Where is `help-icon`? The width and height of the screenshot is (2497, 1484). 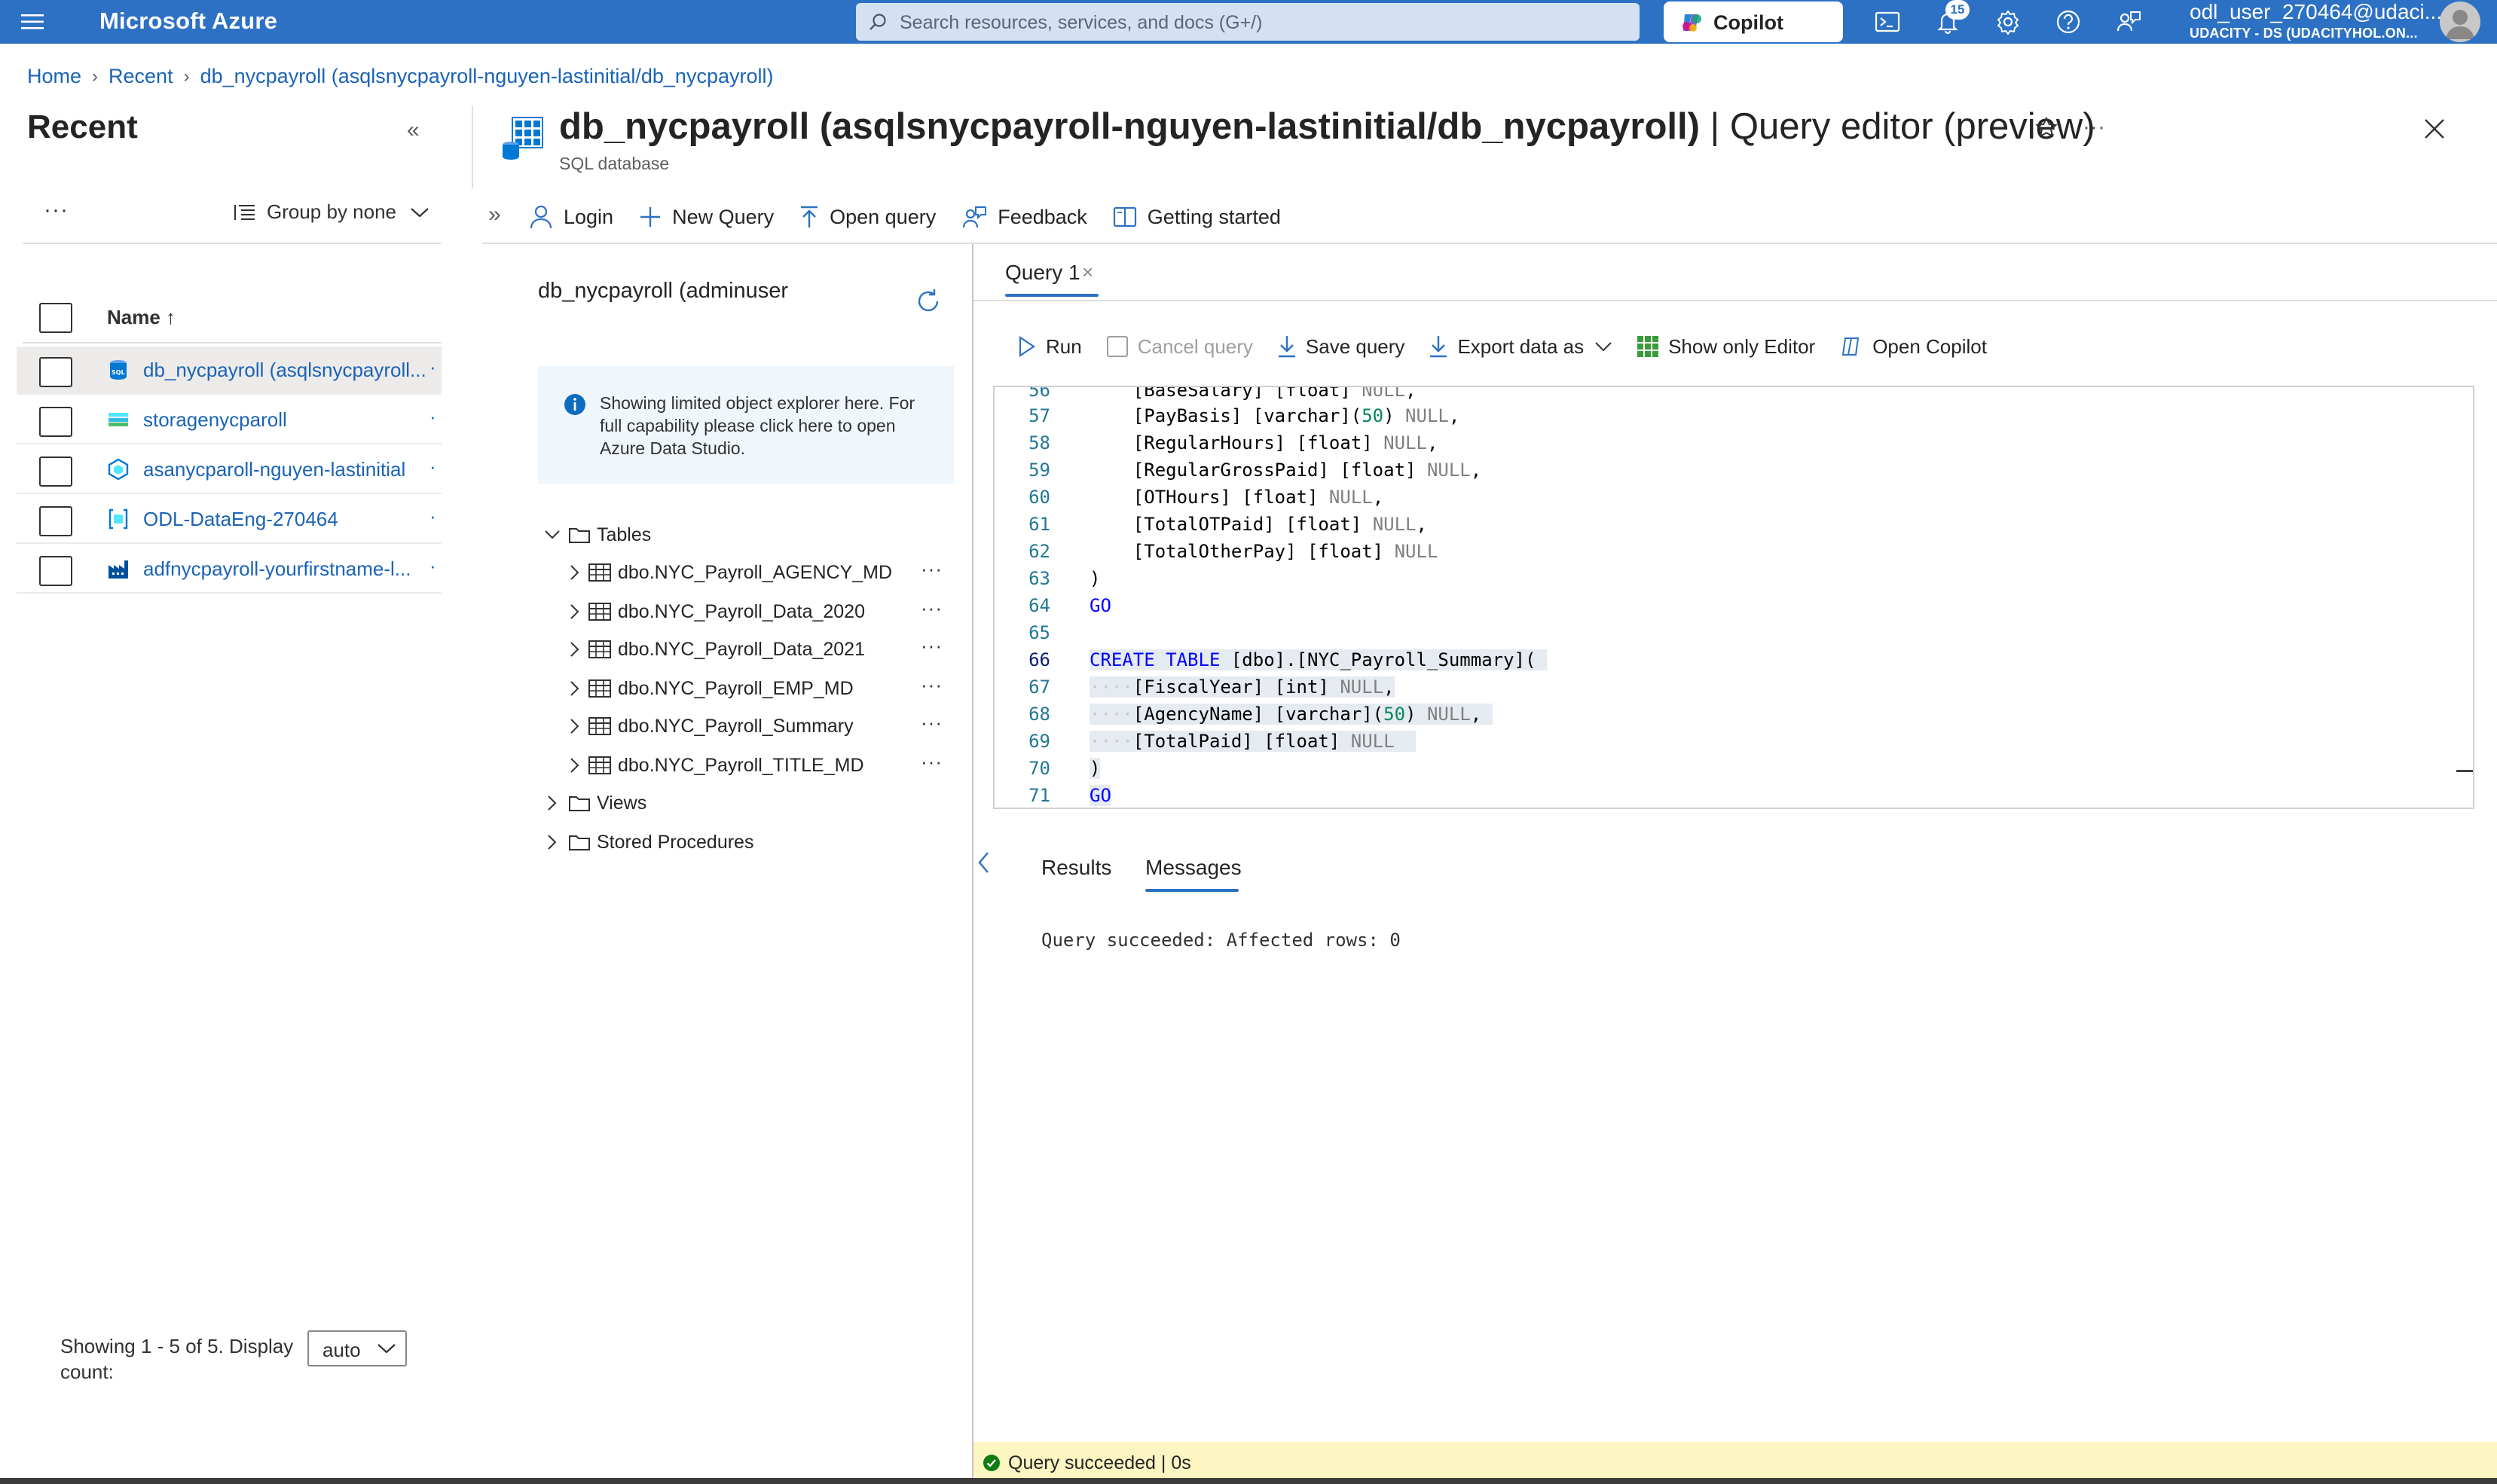
help-icon is located at coordinates (2068, 22).